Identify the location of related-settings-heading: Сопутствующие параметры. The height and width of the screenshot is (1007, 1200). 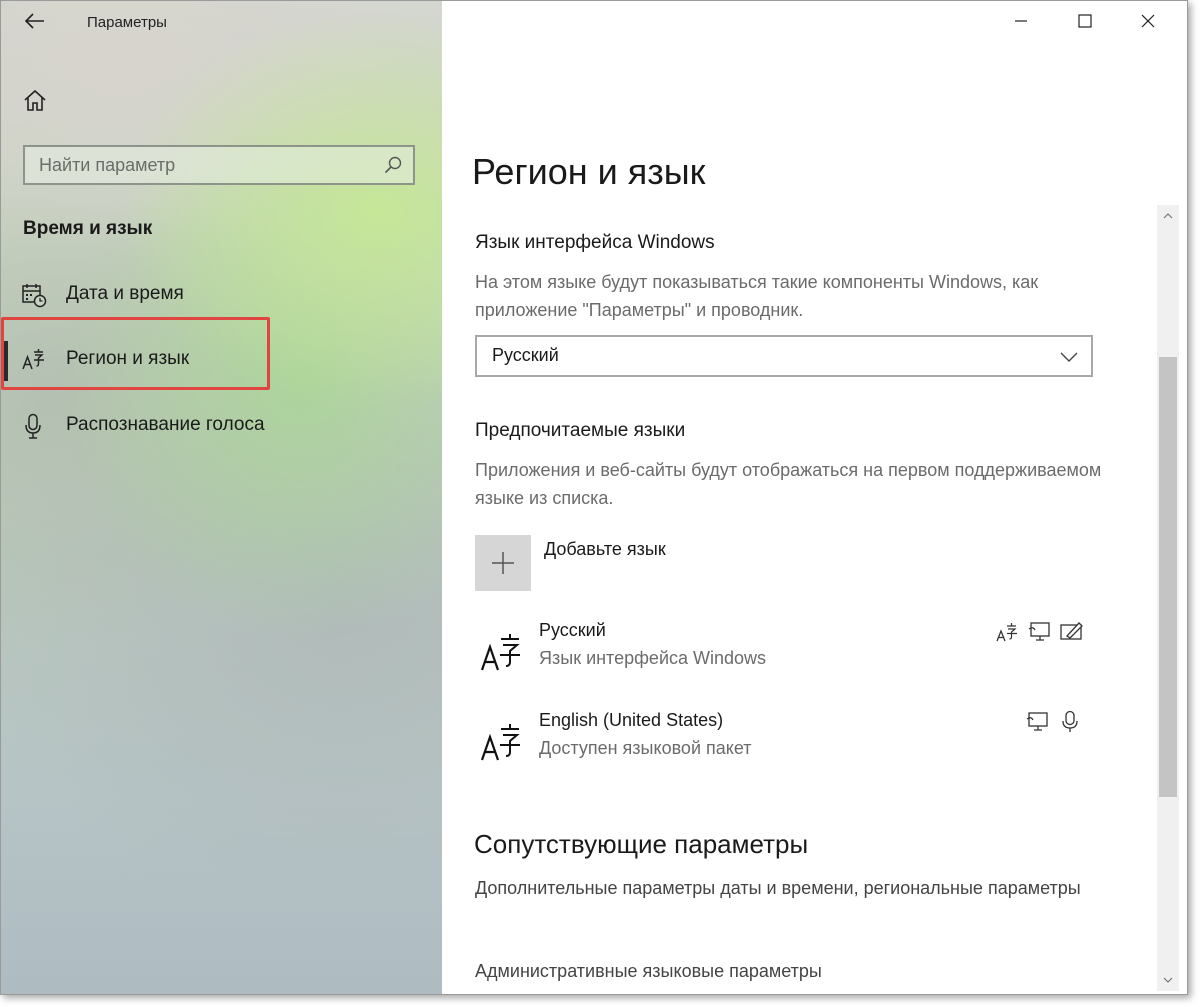
(641, 844).